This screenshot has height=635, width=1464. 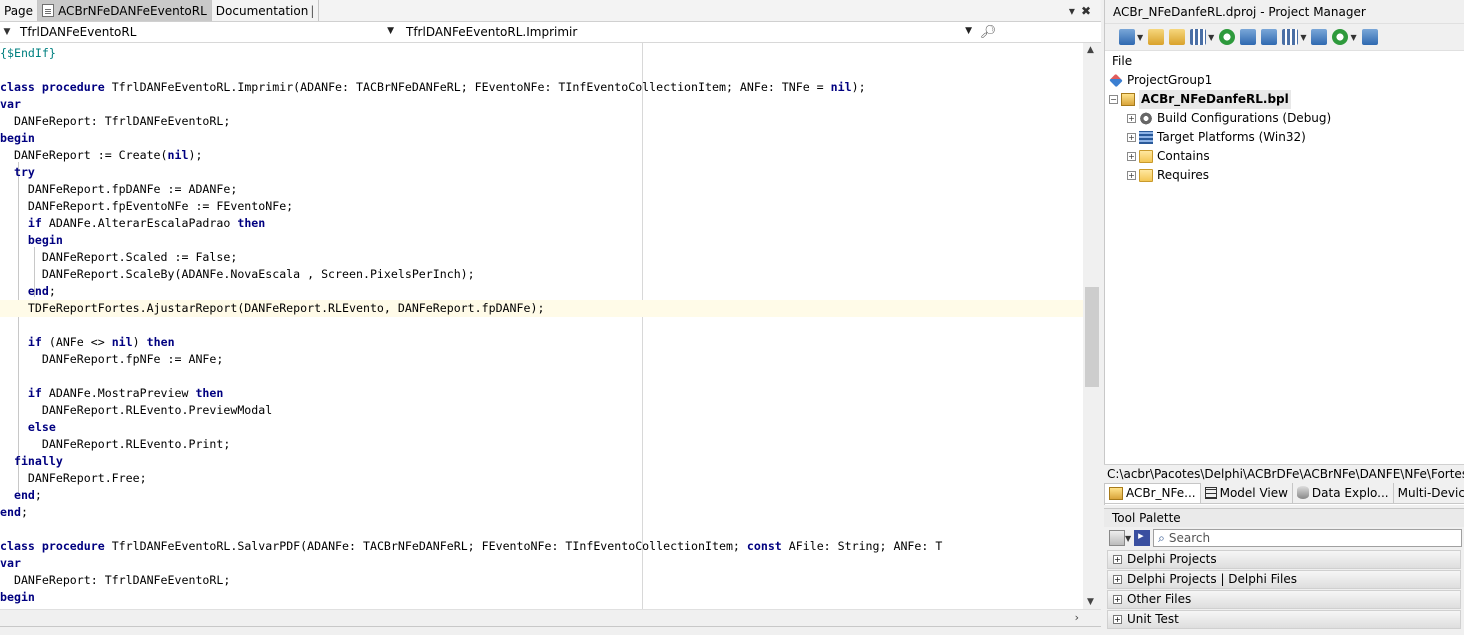 I want to click on sync-icon, so click(x=1227, y=37).